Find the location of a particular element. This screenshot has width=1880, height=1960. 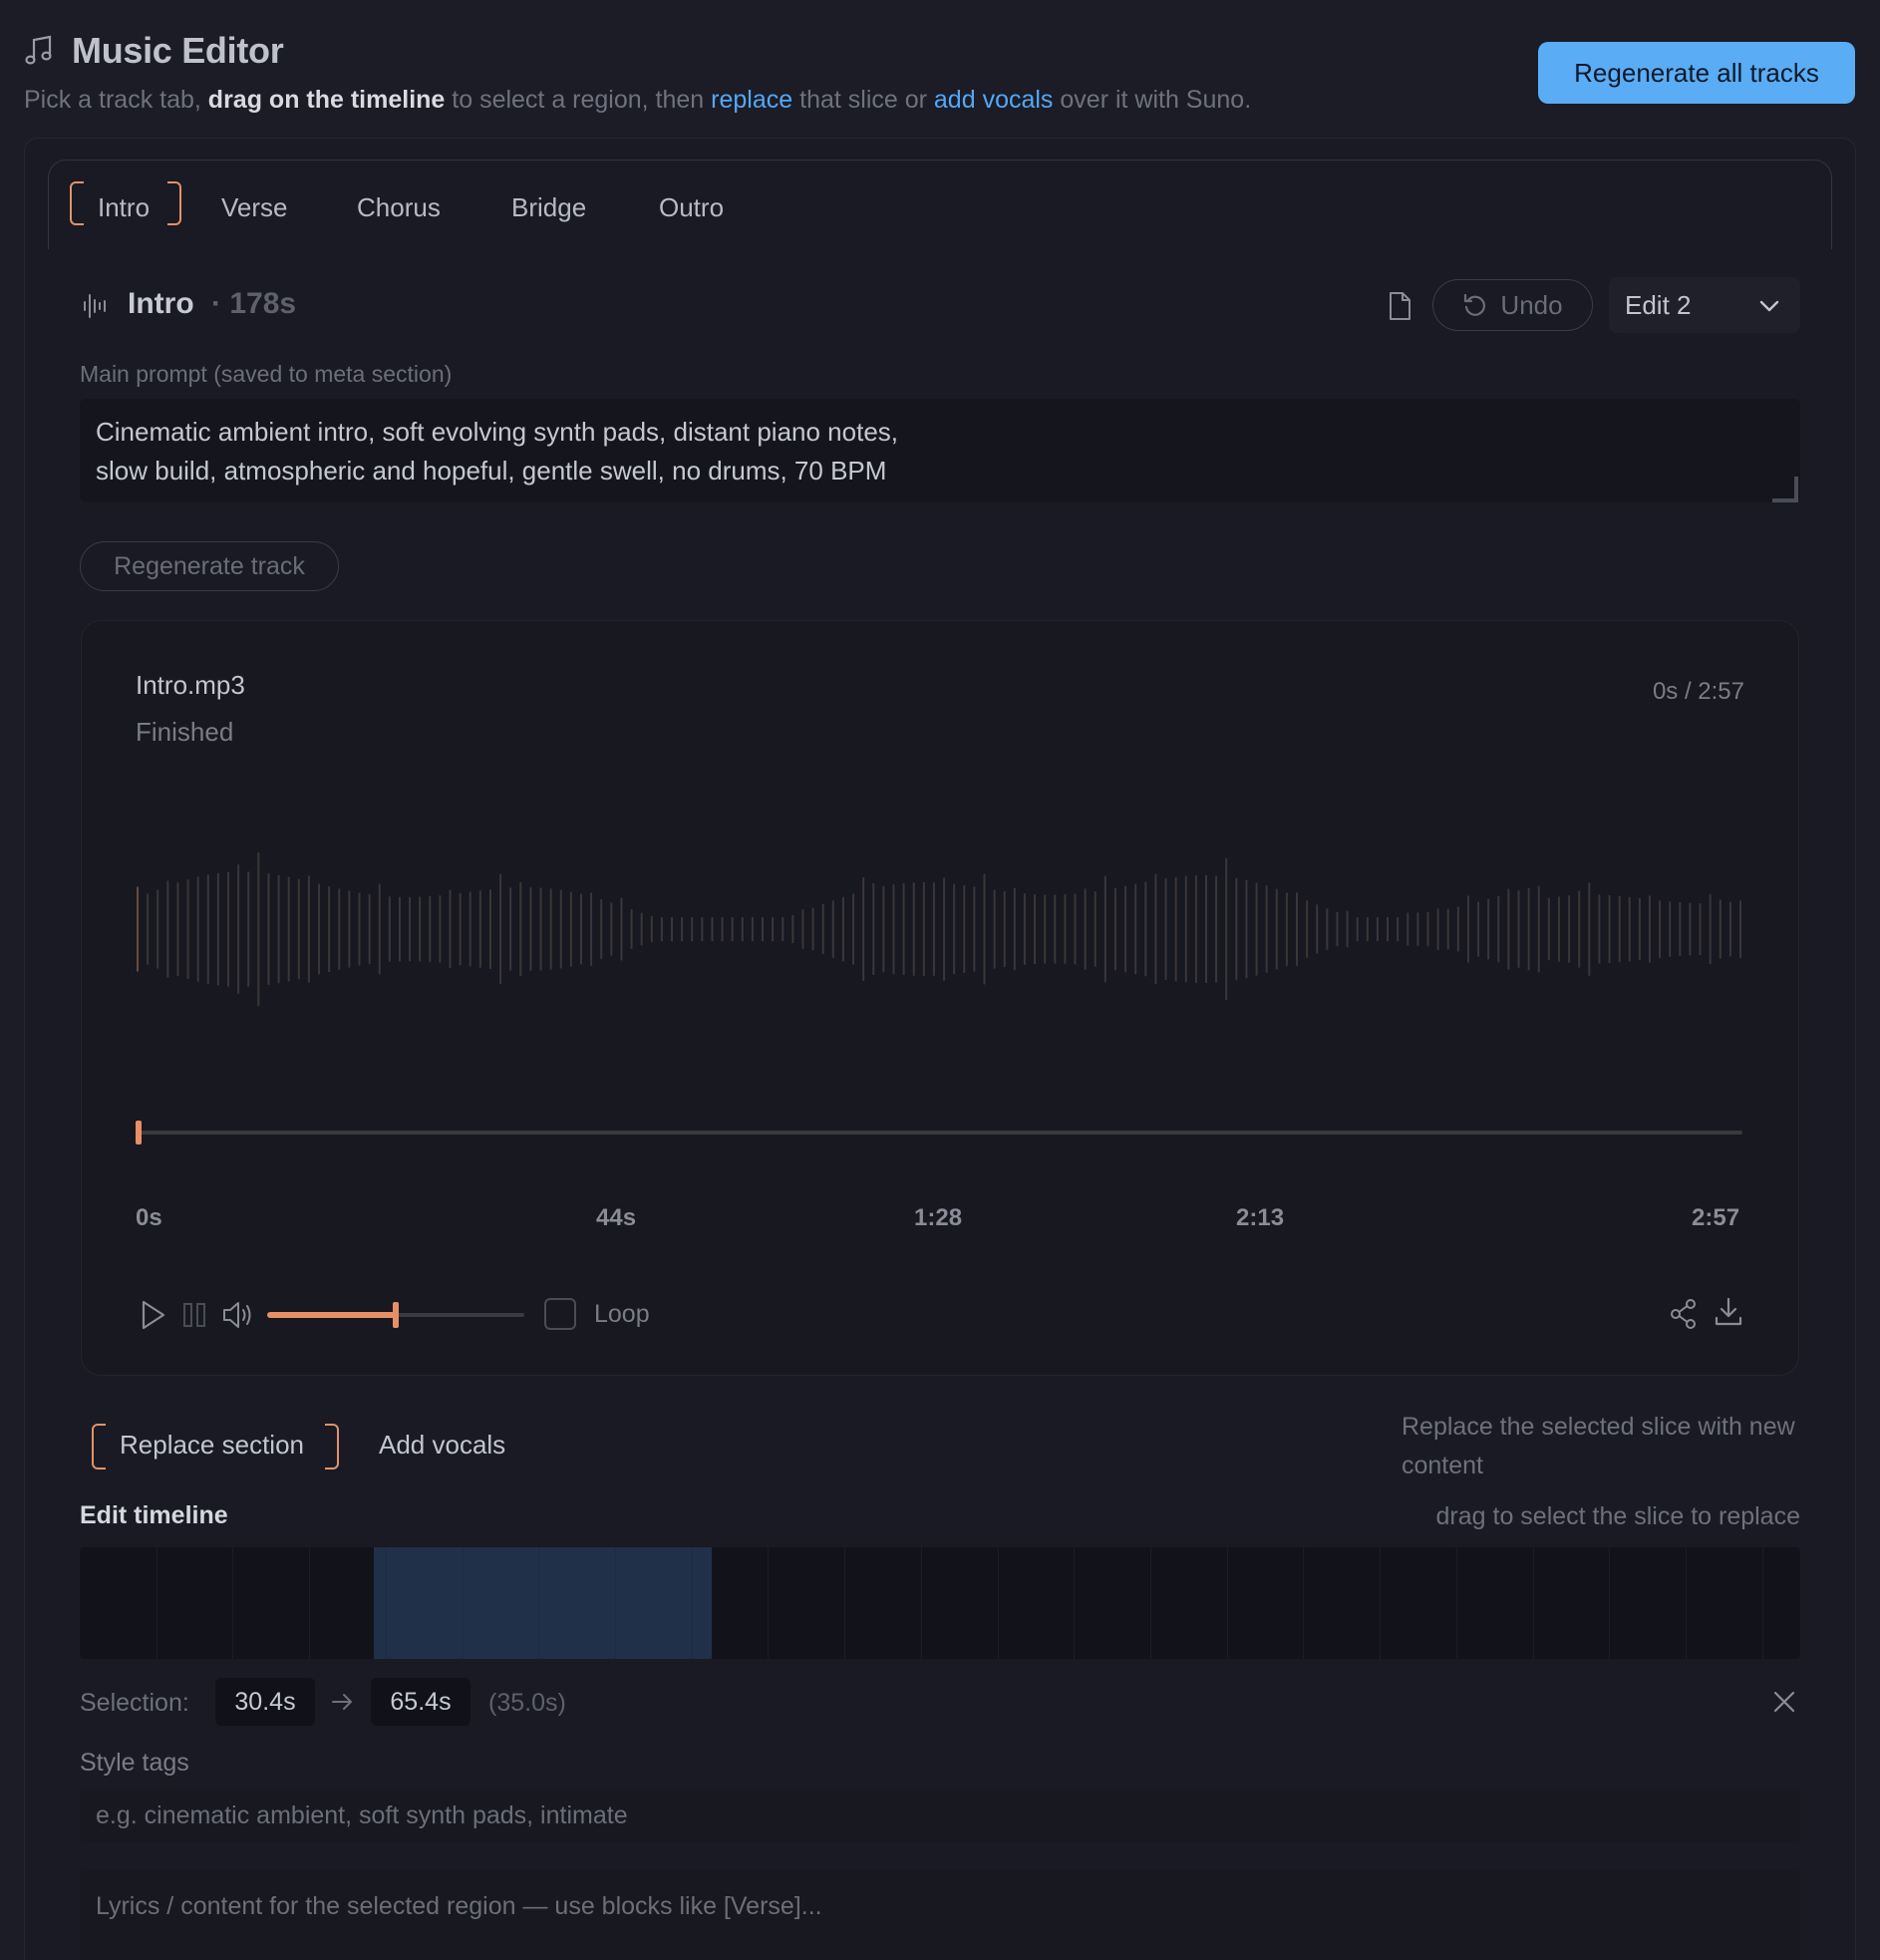

add-vocals-link: add vocals is located at coordinates (994, 100).